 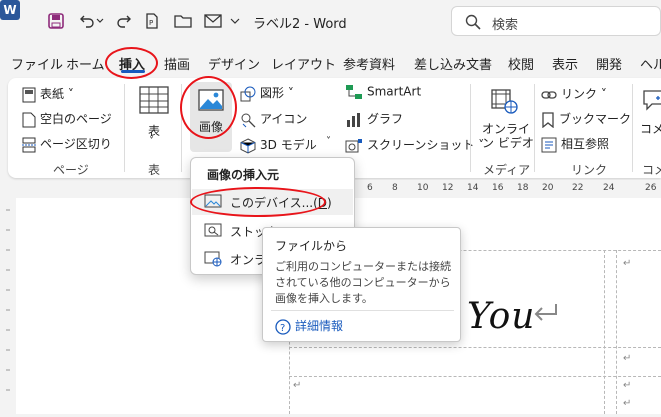 I want to click on link-button: リンク ˅, so click(x=574, y=93).